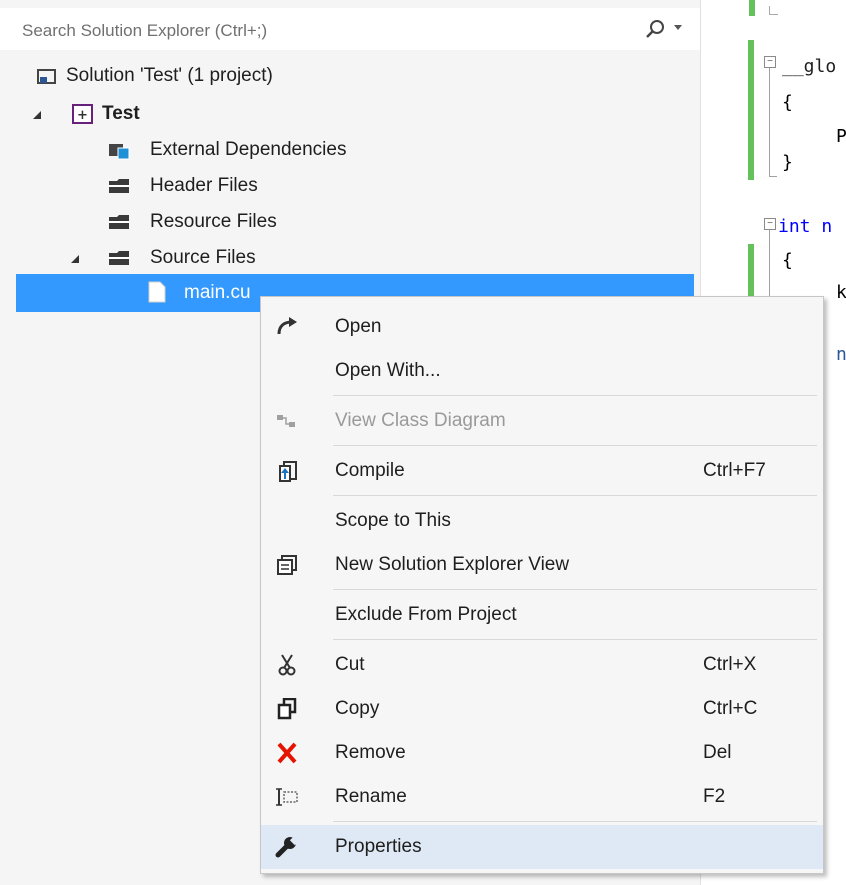 The width and height of the screenshot is (846, 885). I want to click on menu-item-shortcut: Ctrl+X, so click(730, 664).